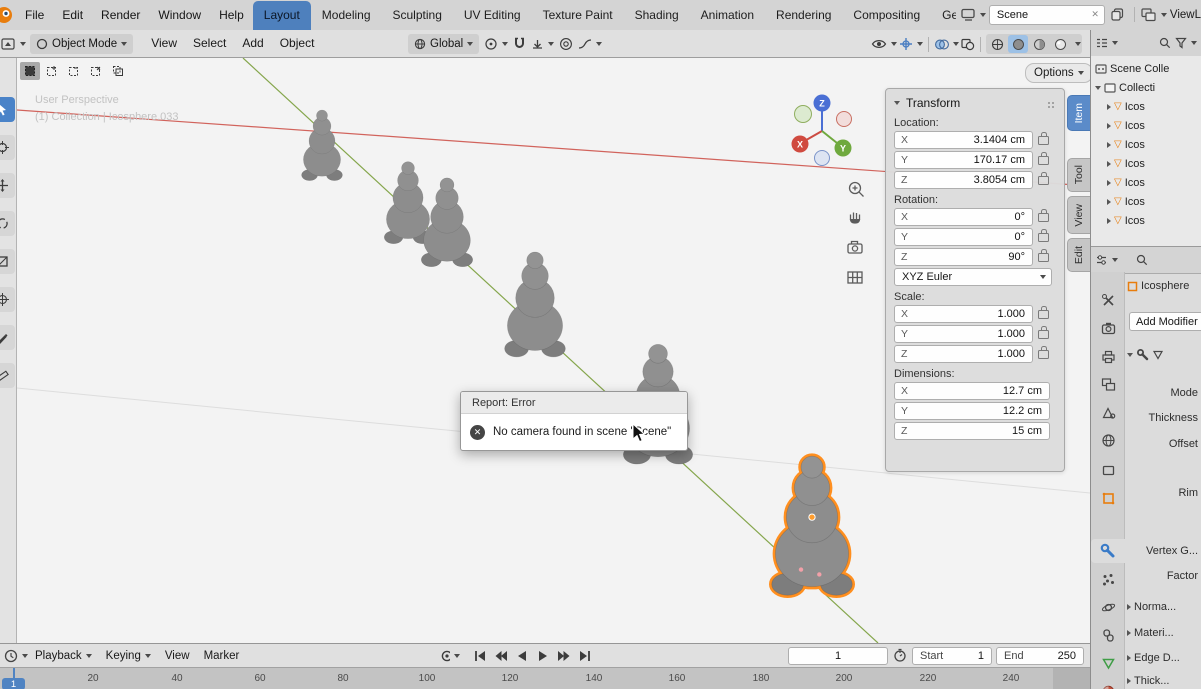  What do you see at coordinates (566, 44) in the screenshot?
I see `proportional-edit-toggle` at bounding box center [566, 44].